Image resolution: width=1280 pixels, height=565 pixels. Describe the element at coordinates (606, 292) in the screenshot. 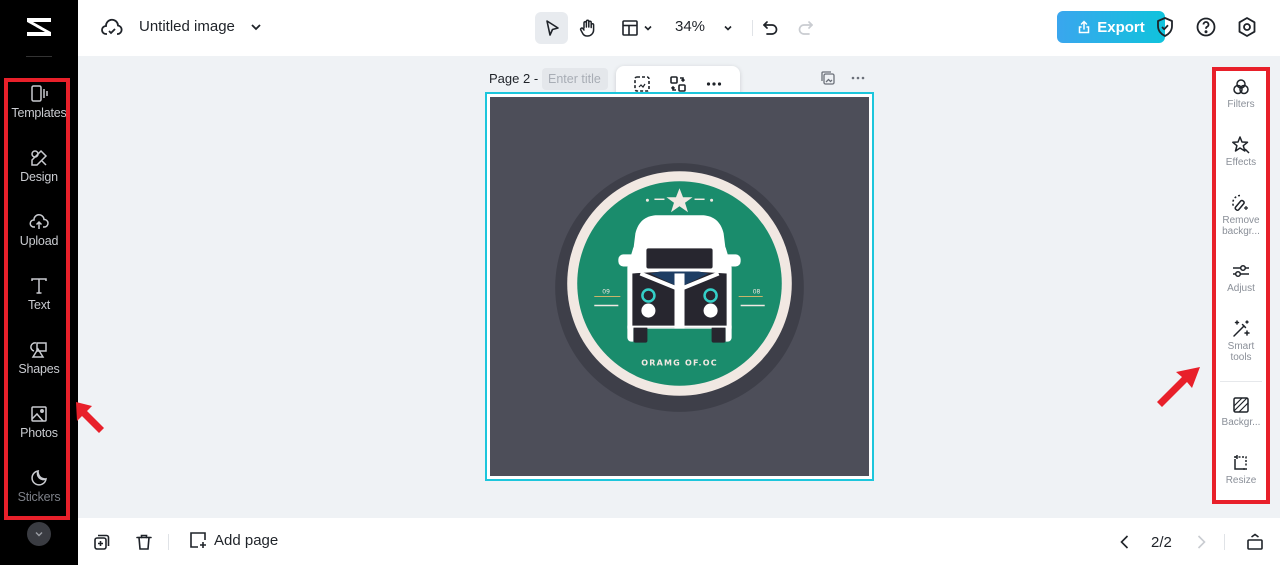

I see `svg-text: 09` at that location.